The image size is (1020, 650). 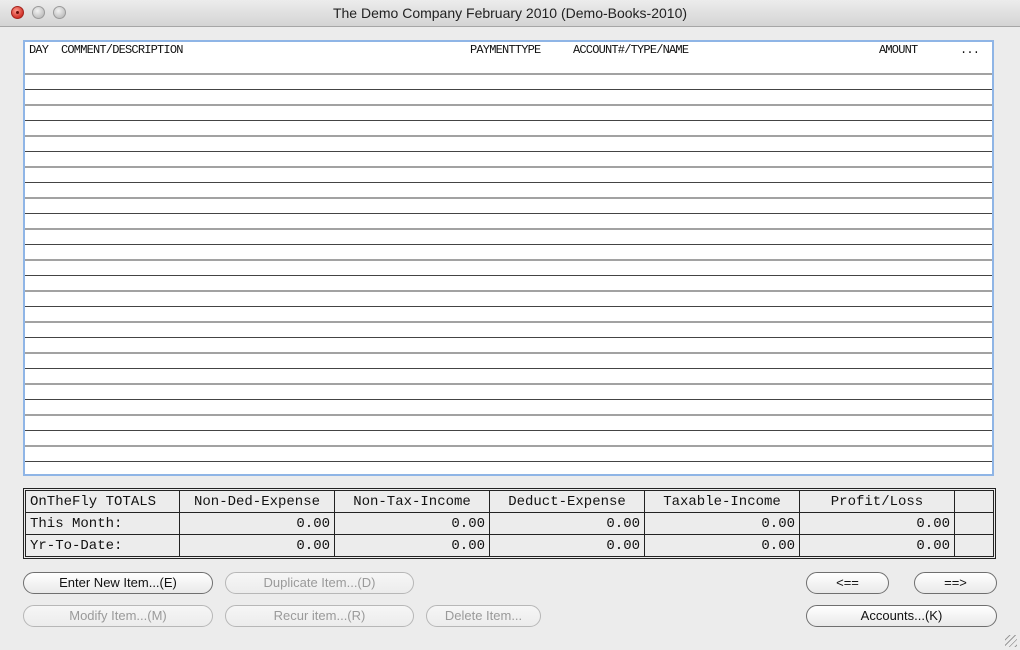 I want to click on next-month-button: ==>, so click(x=955, y=583).